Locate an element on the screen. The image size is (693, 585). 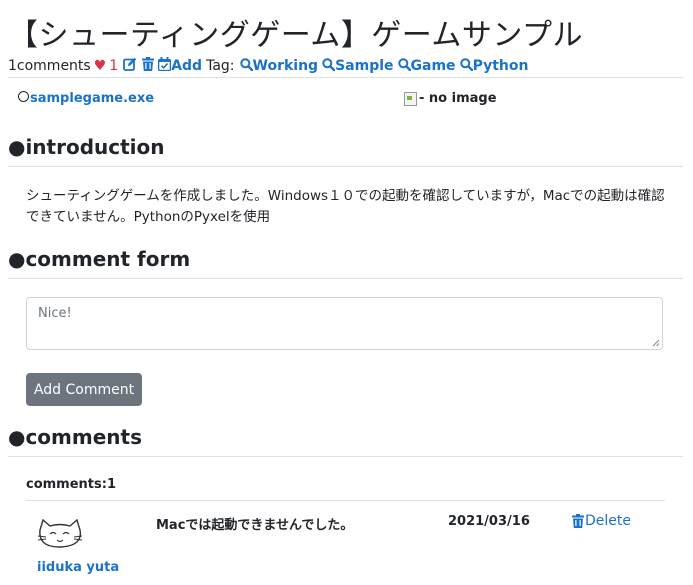
heart-icon: ♥ is located at coordinates (100, 66).